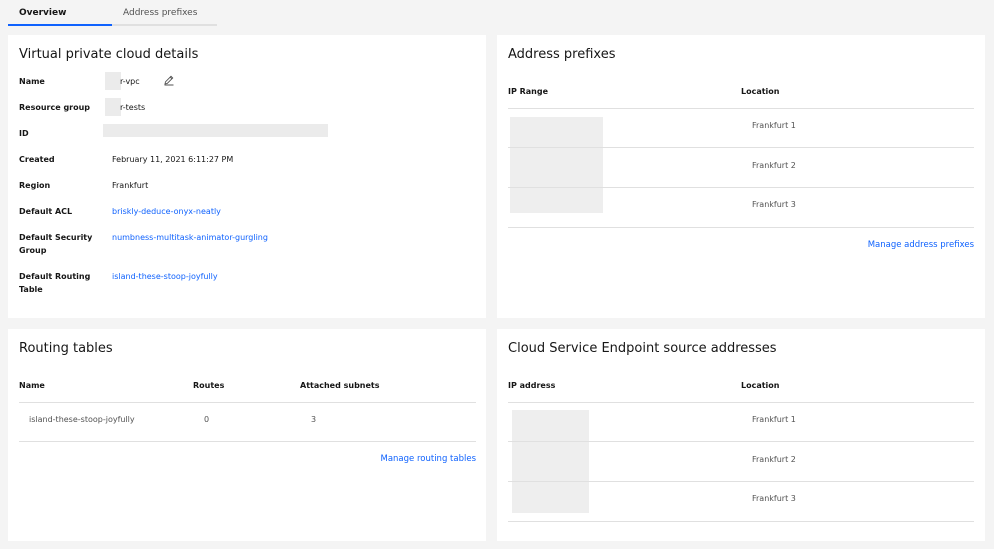 The width and height of the screenshot is (994, 549). Describe the element at coordinates (24, 133) in the screenshot. I see `detail-label: ID` at that location.